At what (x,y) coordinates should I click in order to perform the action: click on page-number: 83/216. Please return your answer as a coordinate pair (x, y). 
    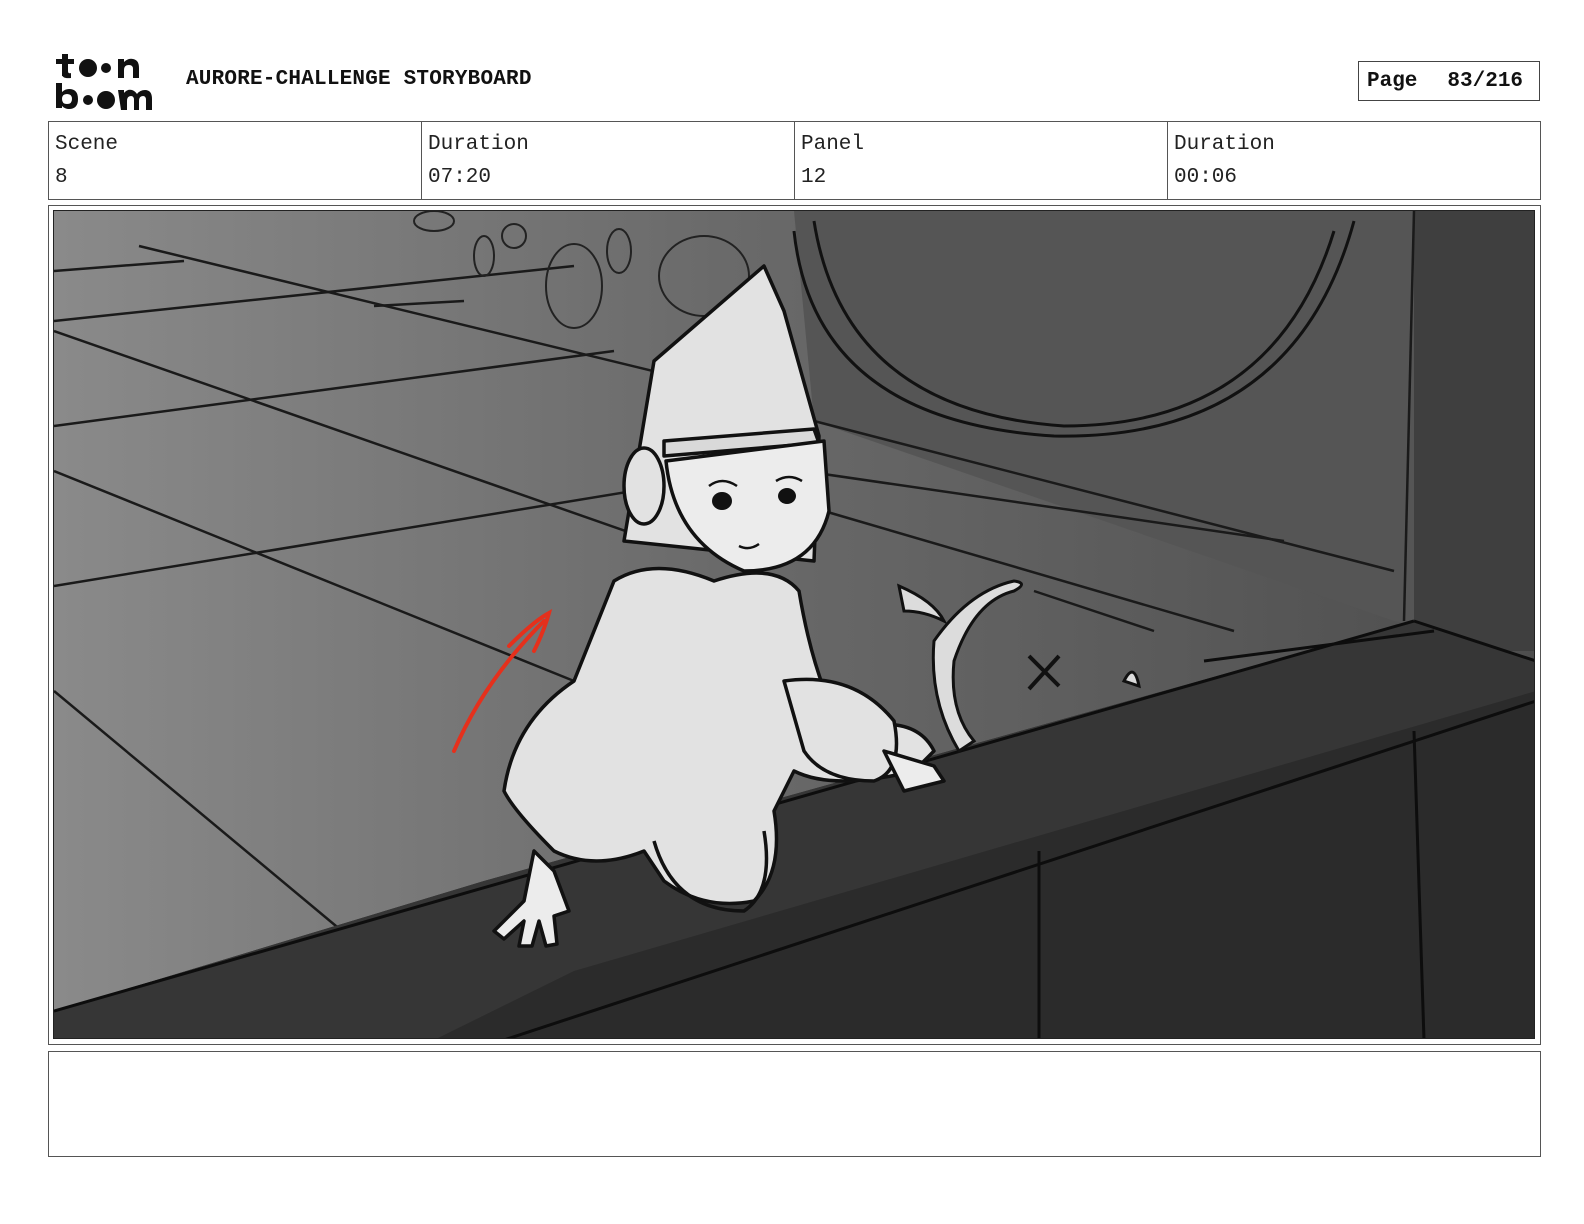
    Looking at the image, I should click on (1485, 81).